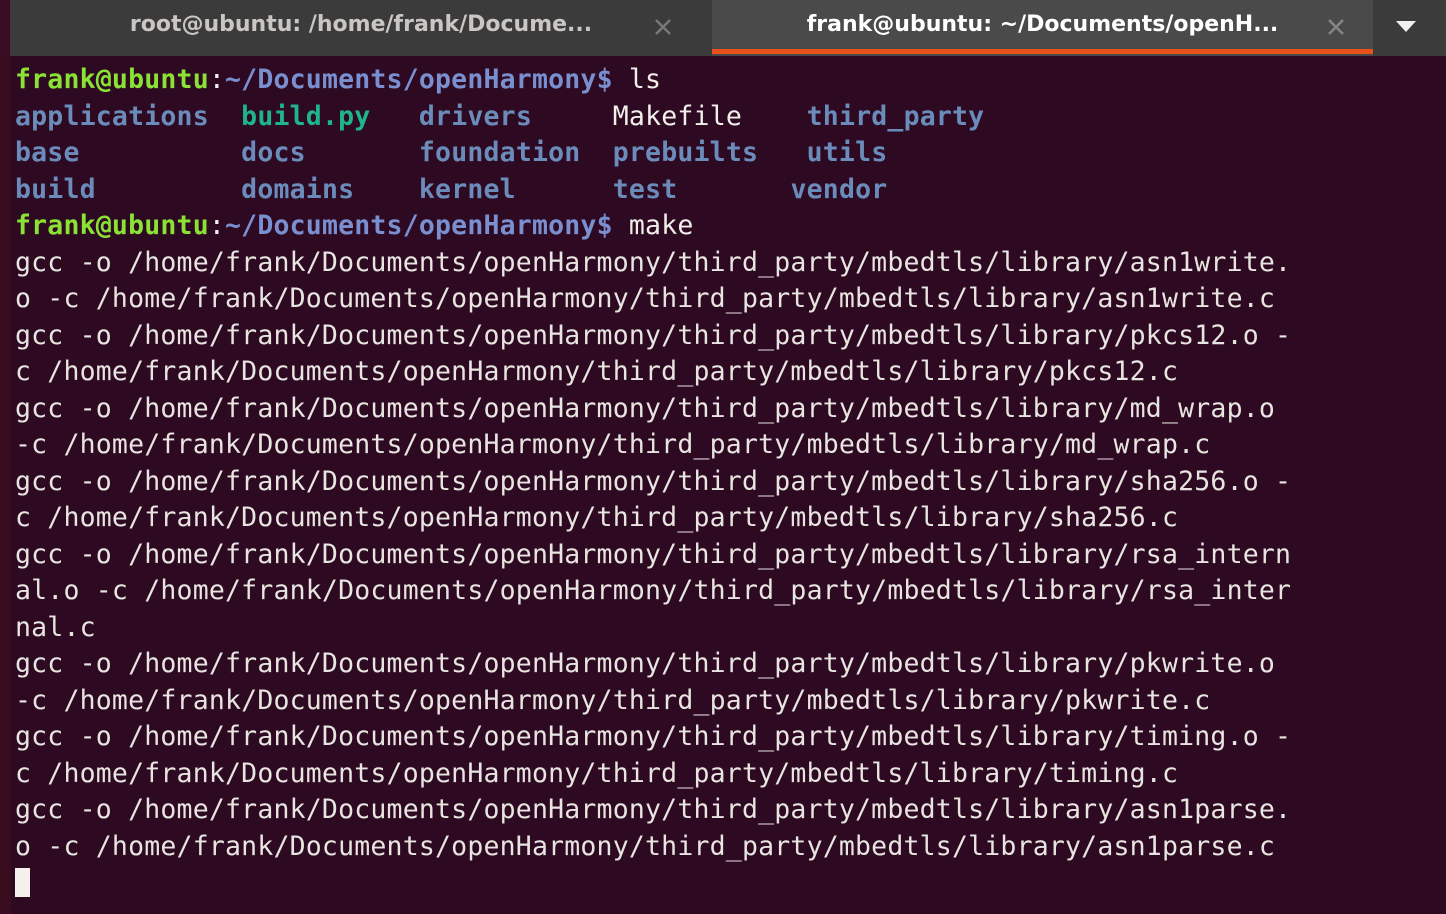 The image size is (1446, 914). Describe the element at coordinates (5, 485) in the screenshot. I see `terminal-left-edge` at that location.